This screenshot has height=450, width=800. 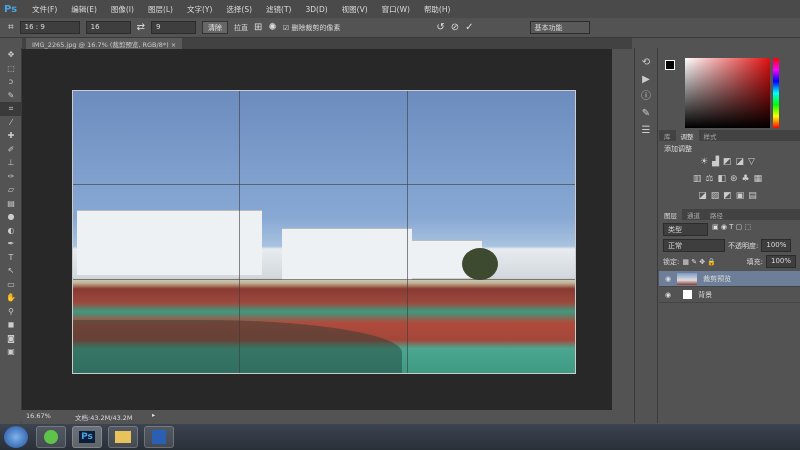 I want to click on tab-adjustments: 调整, so click(x=687, y=135).